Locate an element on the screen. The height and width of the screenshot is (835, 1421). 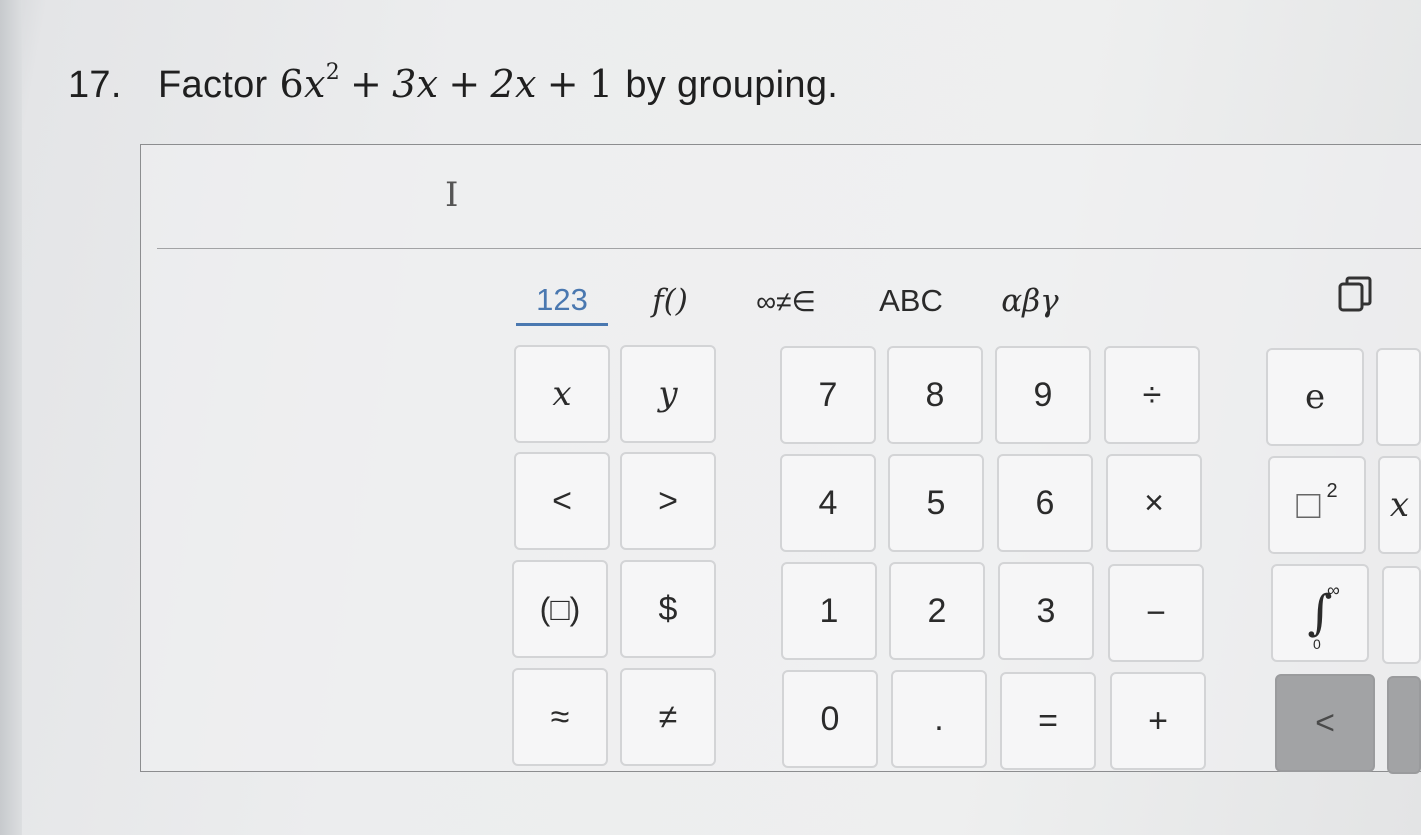
key-dollar: $ is located at coordinates (668, 609).